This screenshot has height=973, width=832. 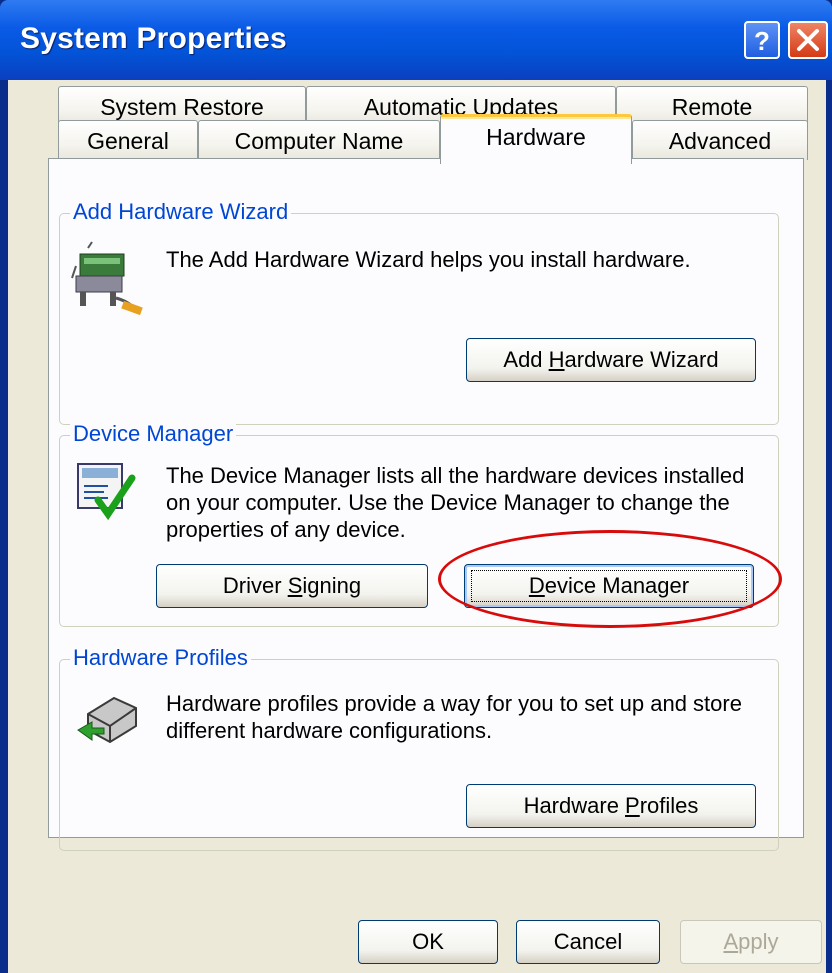 I want to click on hardware-profiles-description-line-2: different hardware configurations., so click(x=329, y=730).